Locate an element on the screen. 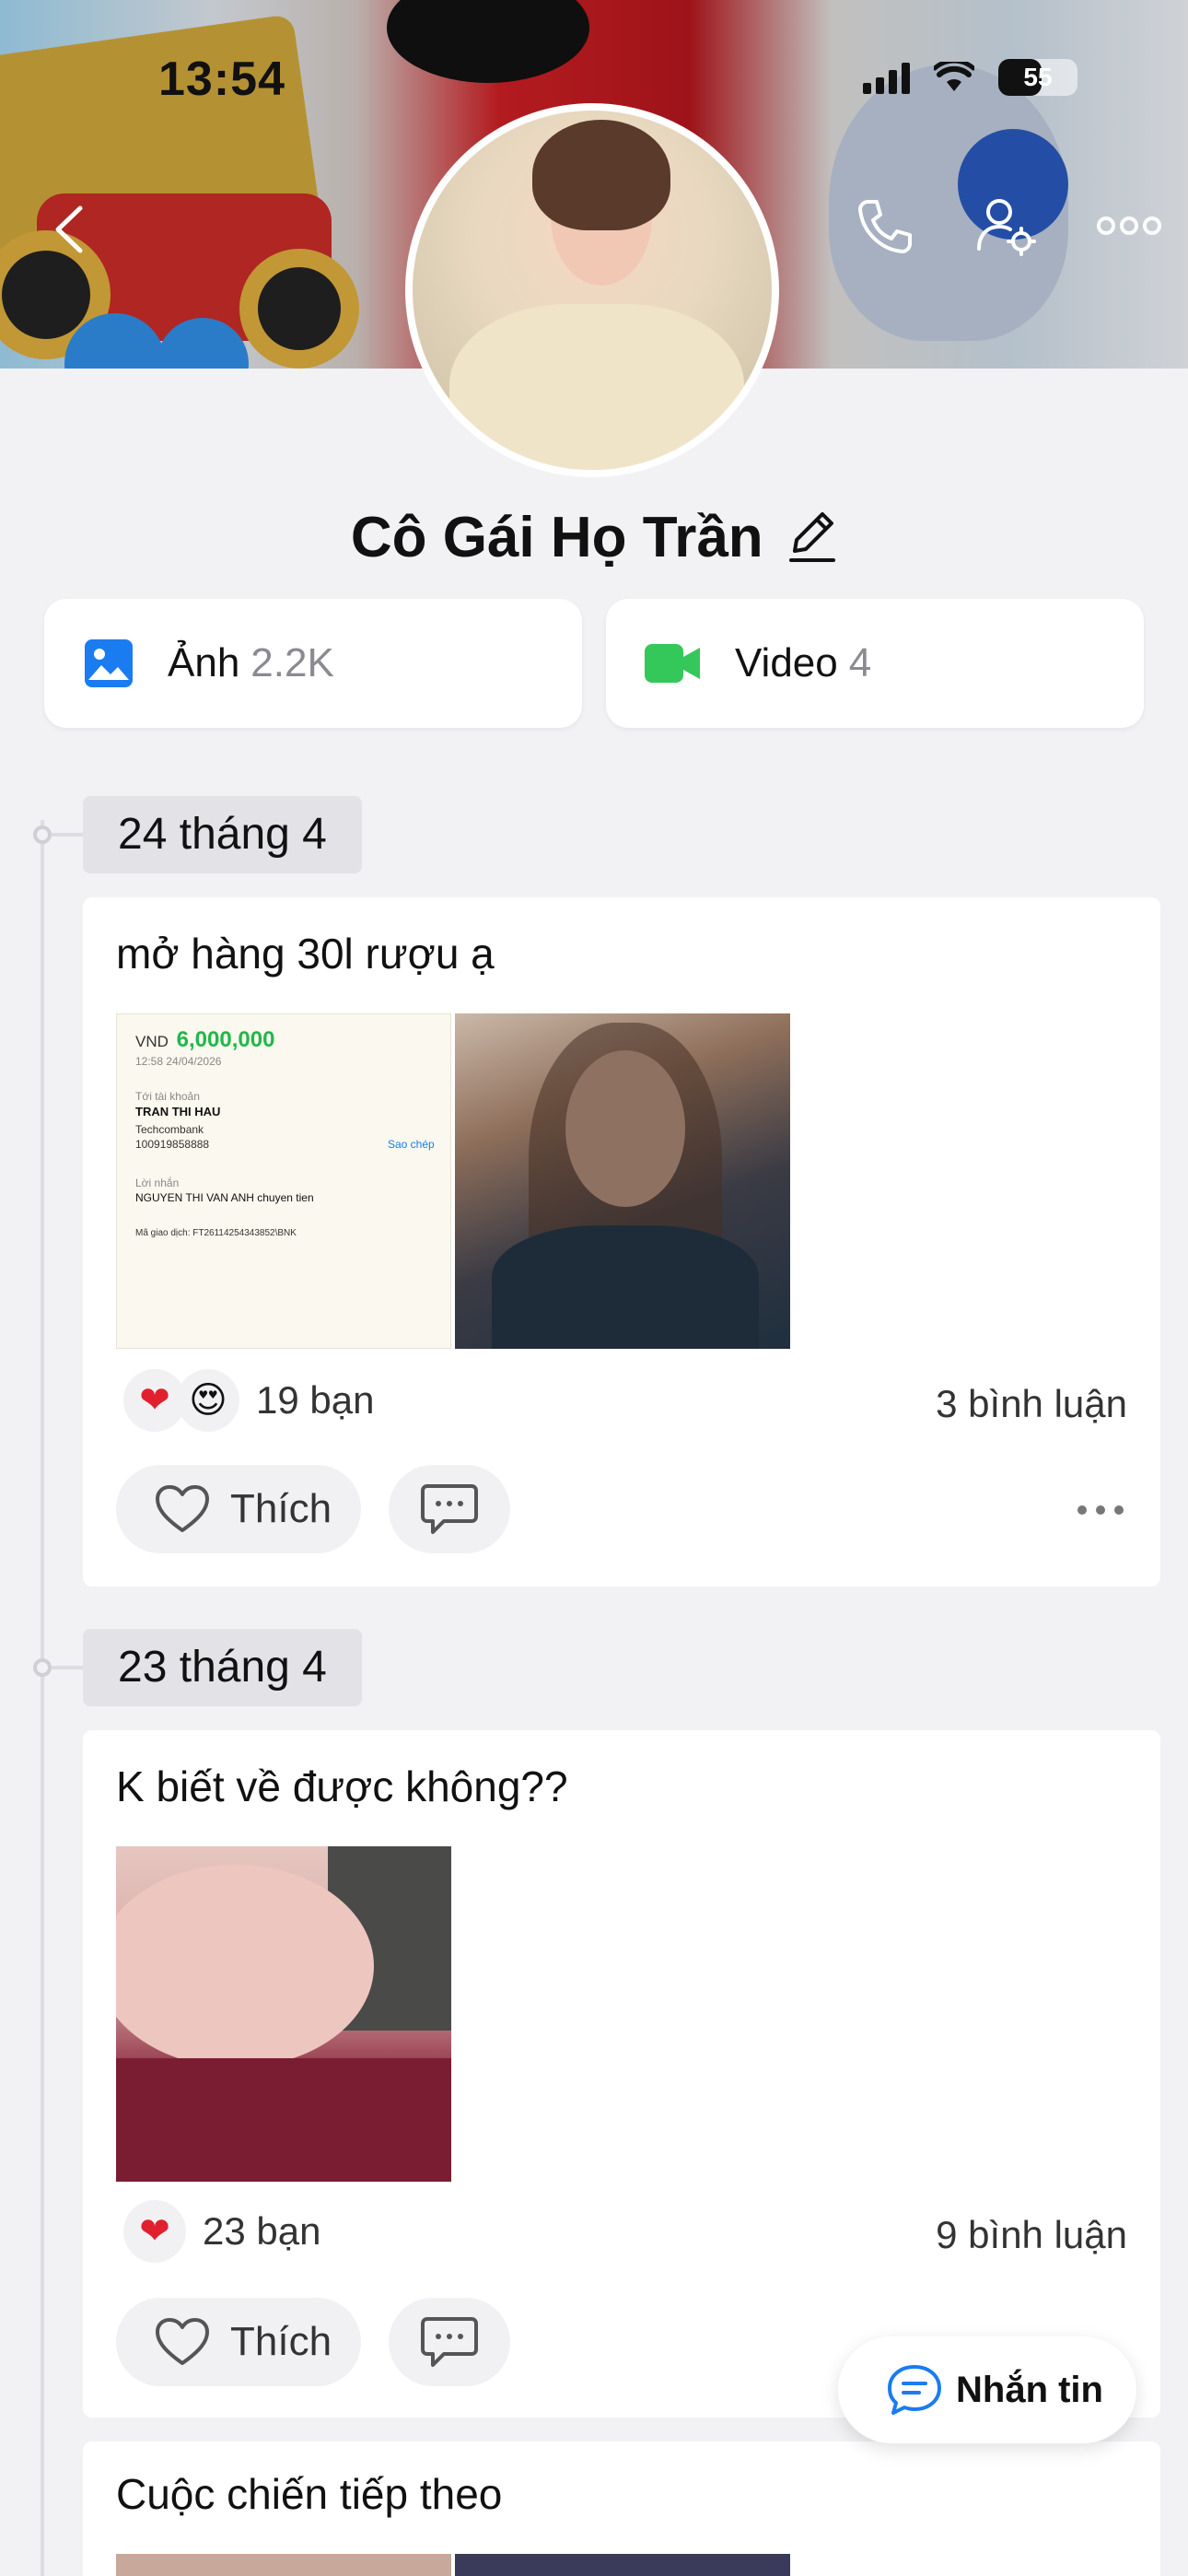 The width and height of the screenshot is (1188, 2576). receipt-message-label: Lời nhắn is located at coordinates (157, 1183).